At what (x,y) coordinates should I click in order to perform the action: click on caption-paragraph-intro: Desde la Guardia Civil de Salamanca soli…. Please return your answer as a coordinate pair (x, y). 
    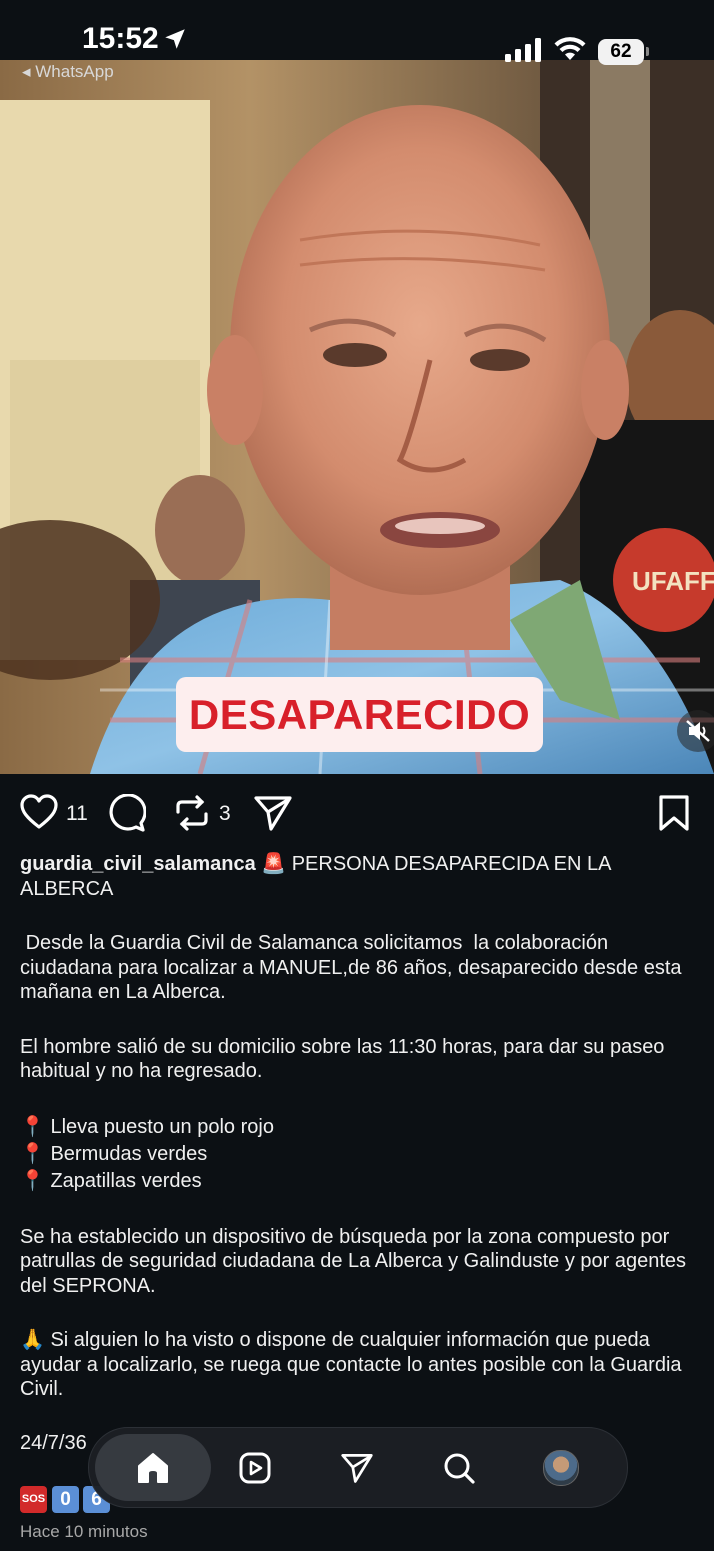
    Looking at the image, I should click on (354, 967).